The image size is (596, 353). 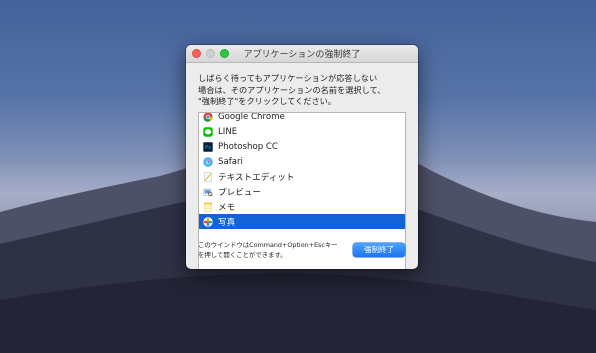 I want to click on textedit-icon, so click(x=208, y=176).